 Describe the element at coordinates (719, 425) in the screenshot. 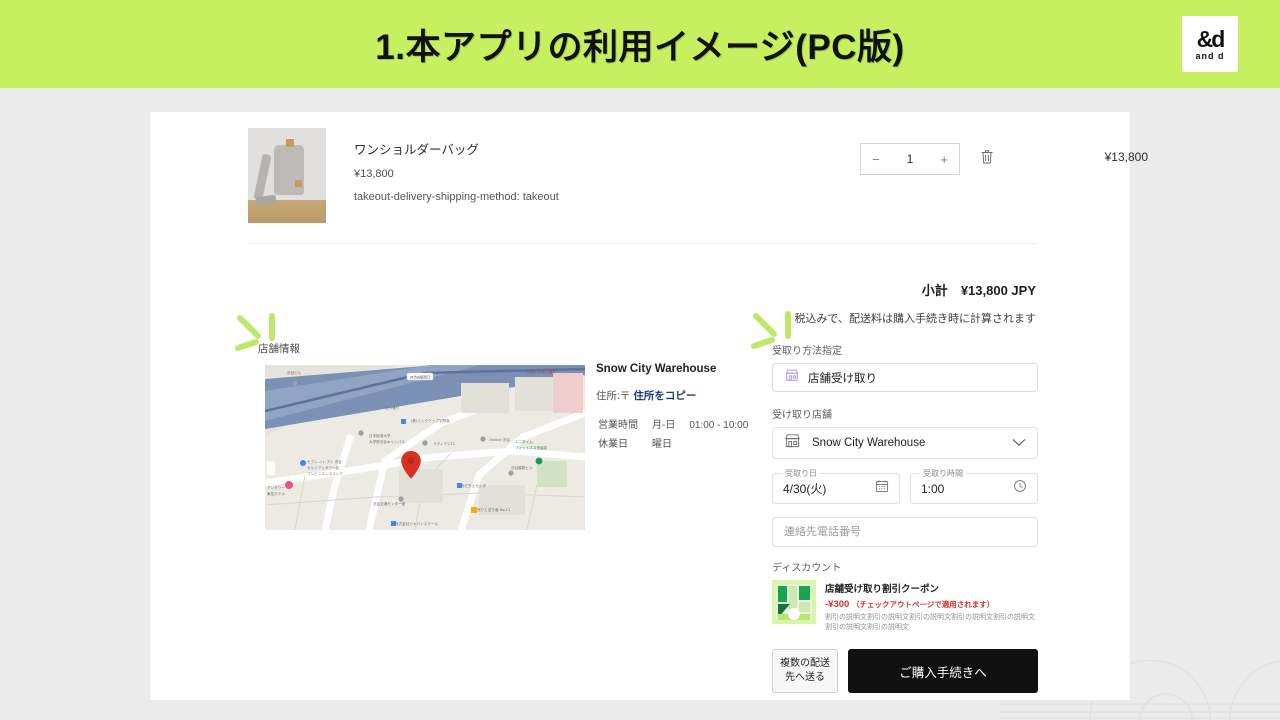

I see `business-hours-time: 01:00 - 10:00` at that location.